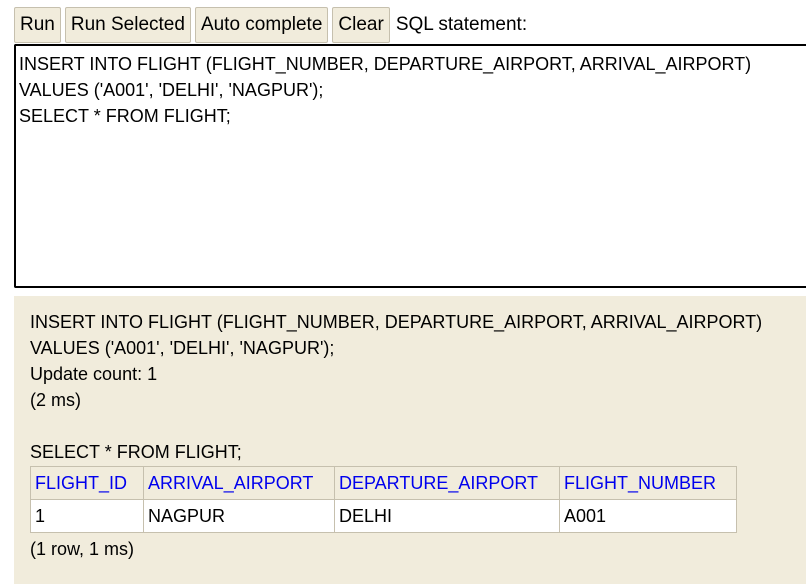 The width and height of the screenshot is (806, 584). Describe the element at coordinates (87, 483) in the screenshot. I see `column-header-flight-id: FLIGHT_ID` at that location.